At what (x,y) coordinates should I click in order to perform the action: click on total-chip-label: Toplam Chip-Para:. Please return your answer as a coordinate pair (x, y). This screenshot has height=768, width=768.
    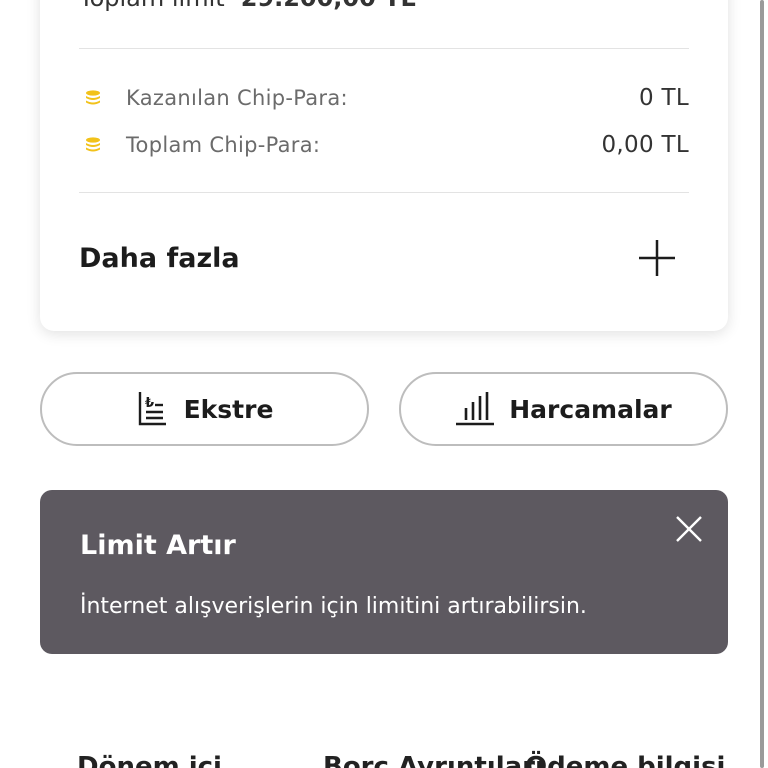
    Looking at the image, I should click on (223, 145).